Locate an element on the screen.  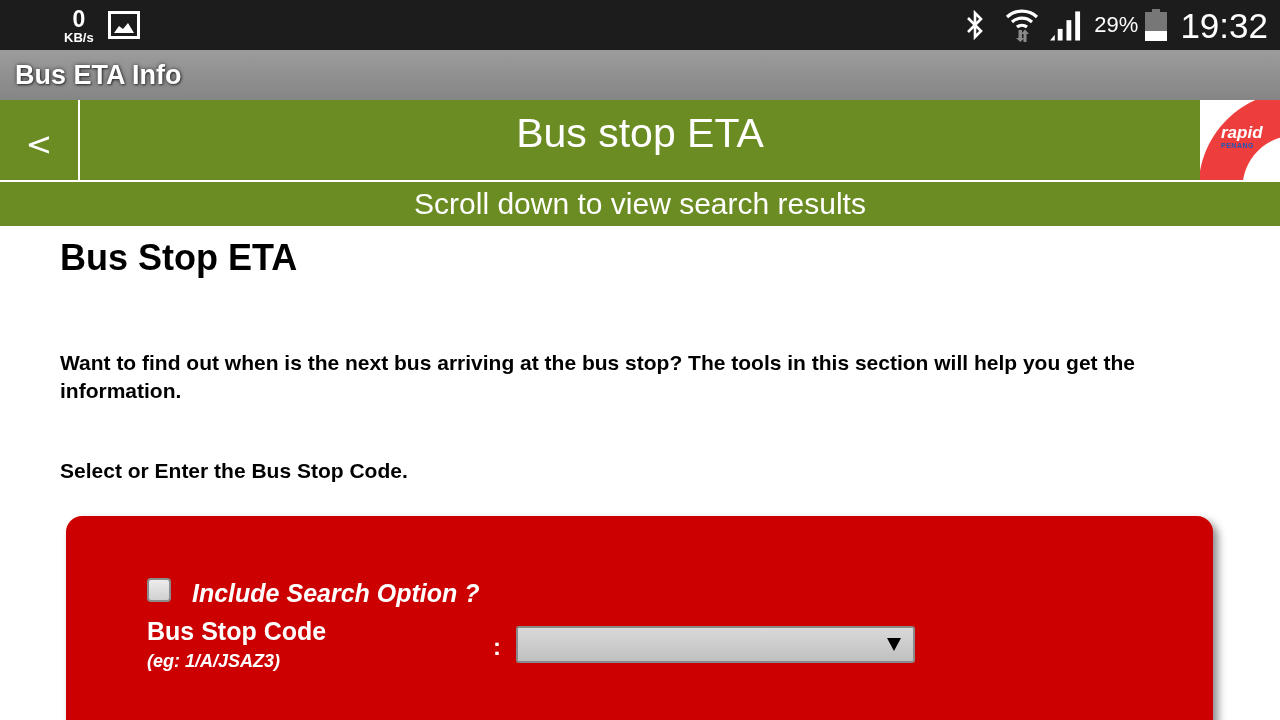
instruction-text: Select or Enter the Bus Stop Code. is located at coordinates (234, 471).